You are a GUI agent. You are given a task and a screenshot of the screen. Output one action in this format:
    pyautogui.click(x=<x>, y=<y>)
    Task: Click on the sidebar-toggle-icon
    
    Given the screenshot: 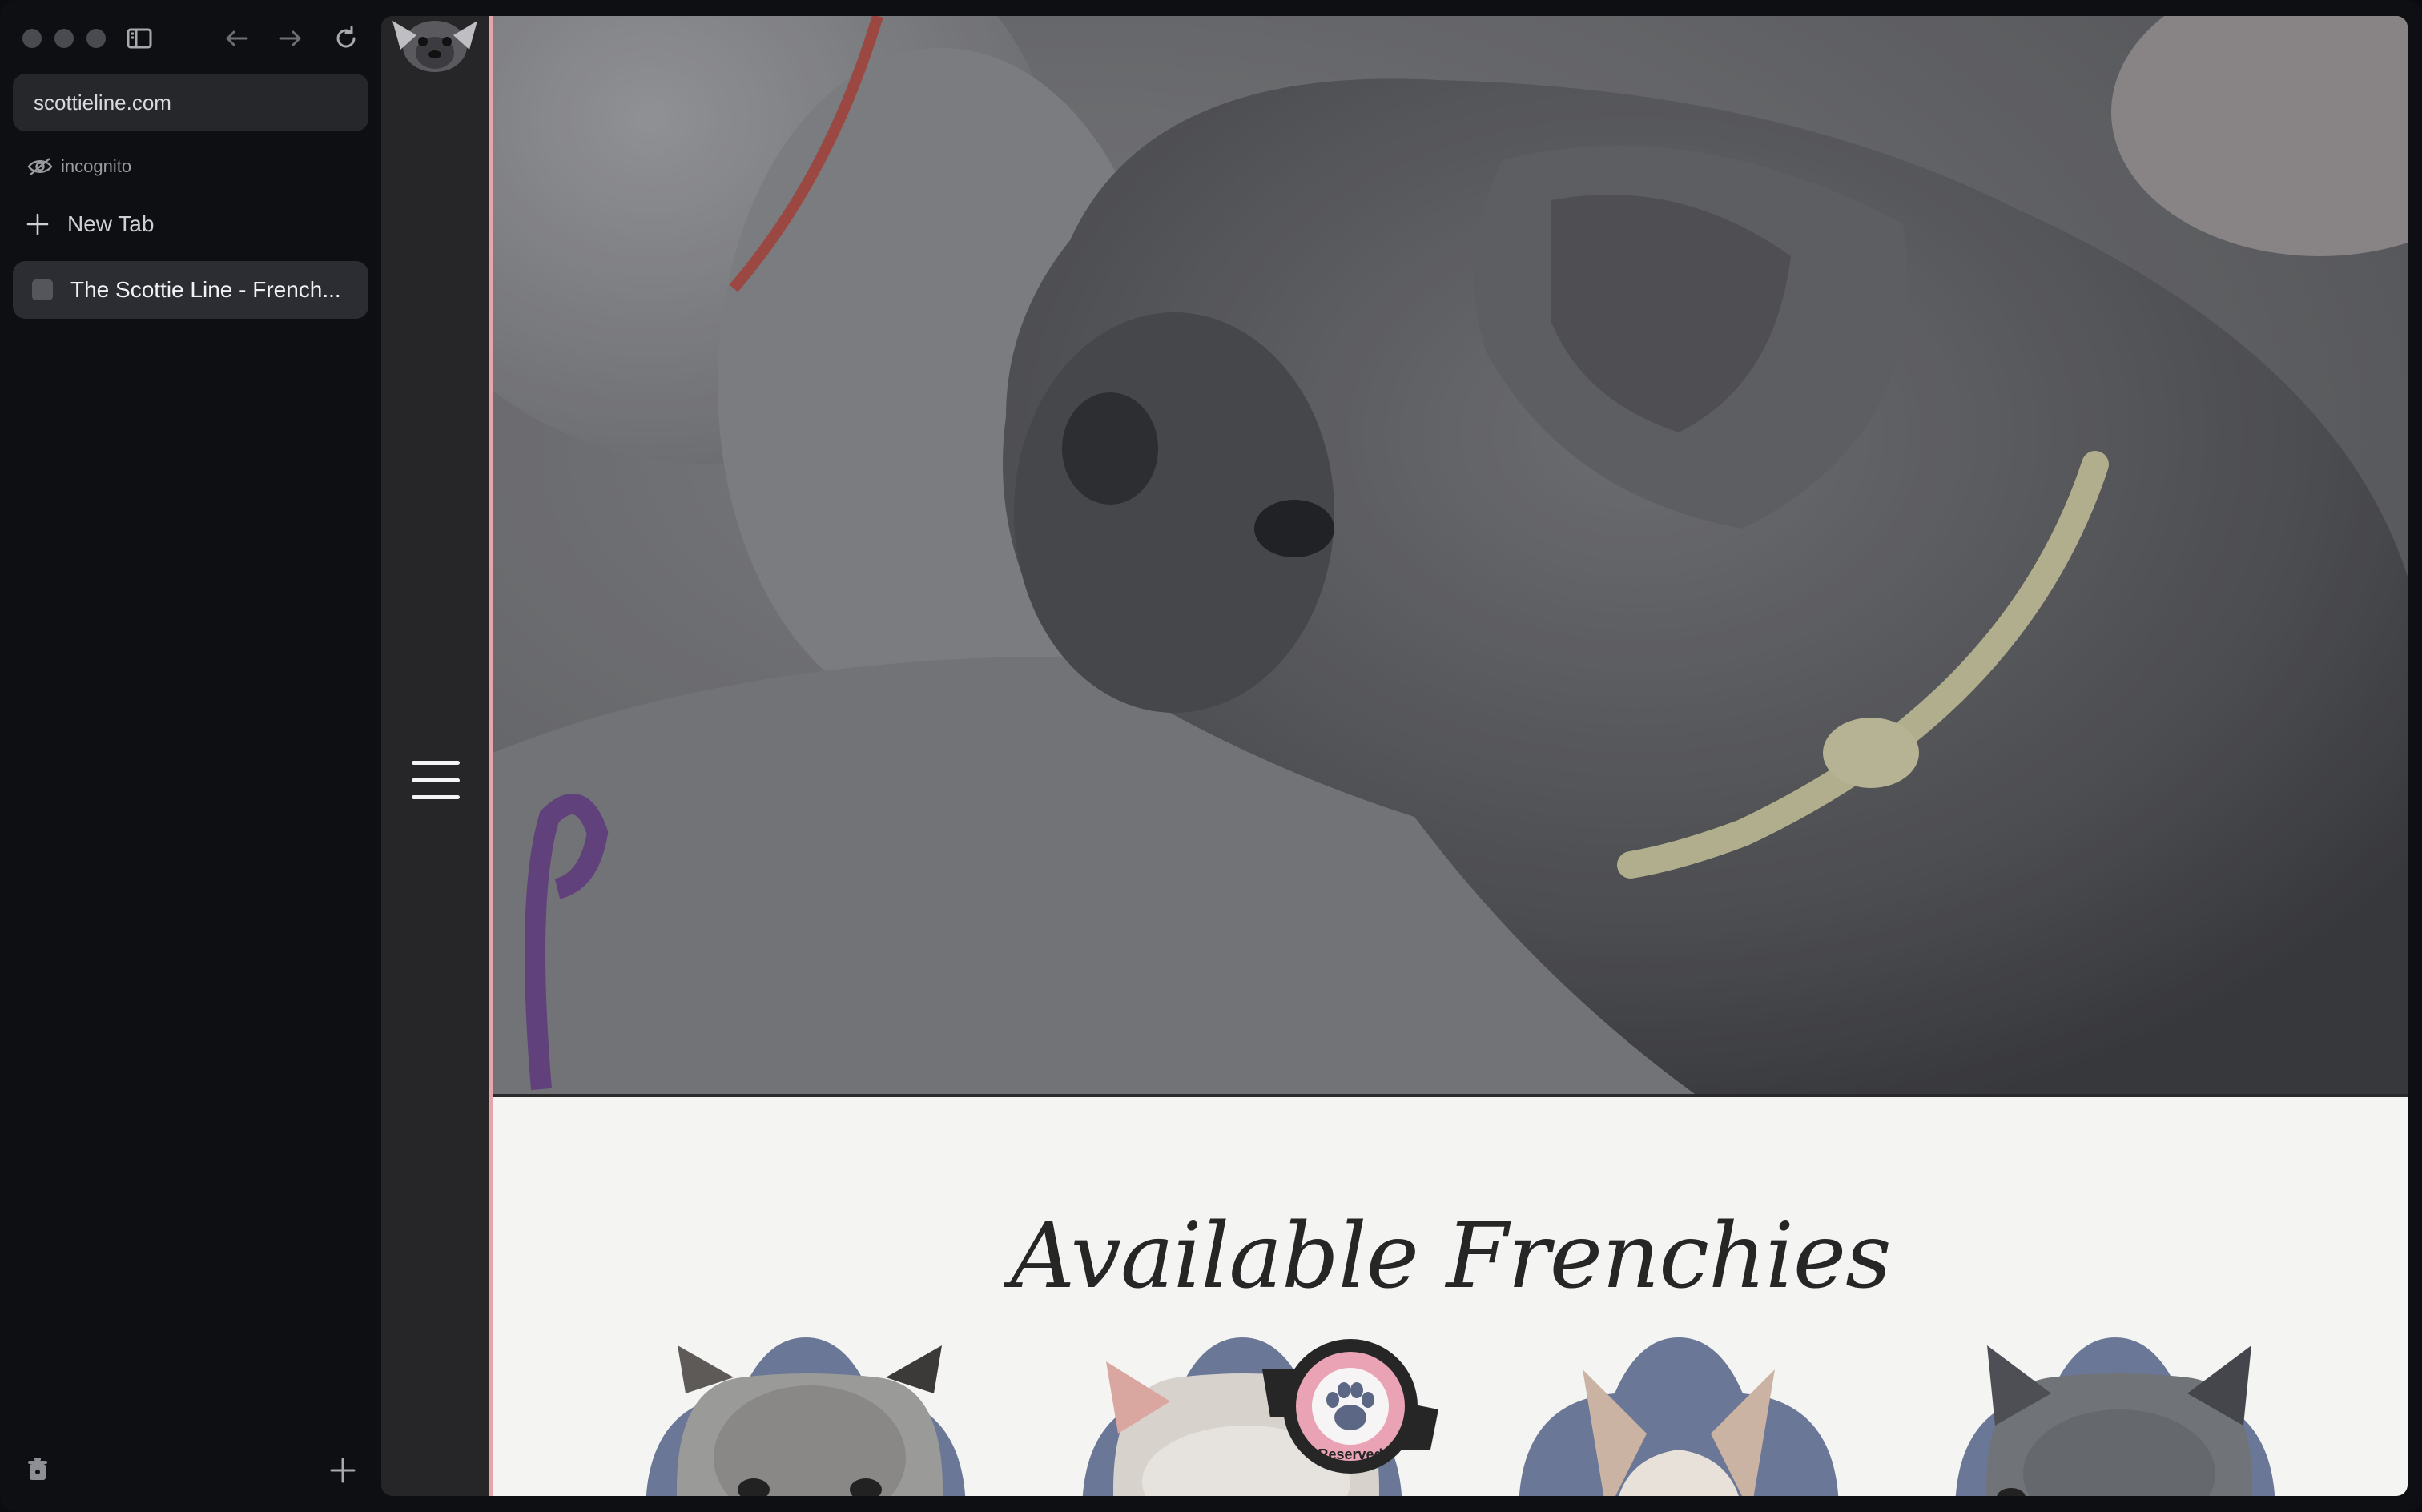 What is the action you would take?
    pyautogui.click(x=139, y=38)
    